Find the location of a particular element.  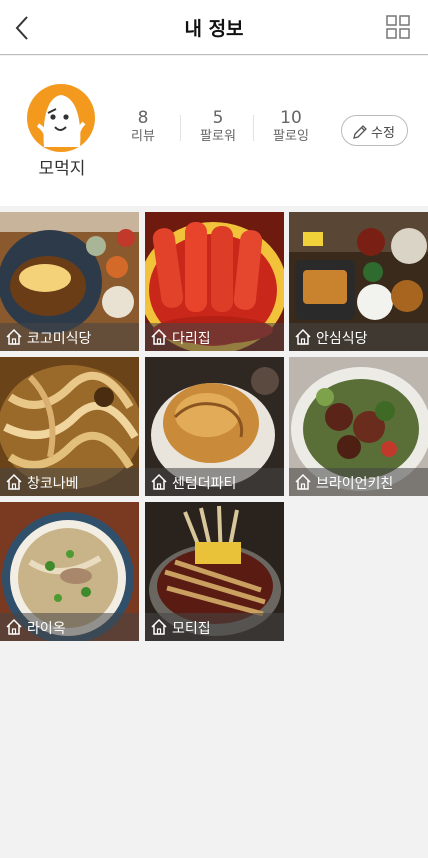

stat-followers: 5 팔로워 is located at coordinates (218, 127).